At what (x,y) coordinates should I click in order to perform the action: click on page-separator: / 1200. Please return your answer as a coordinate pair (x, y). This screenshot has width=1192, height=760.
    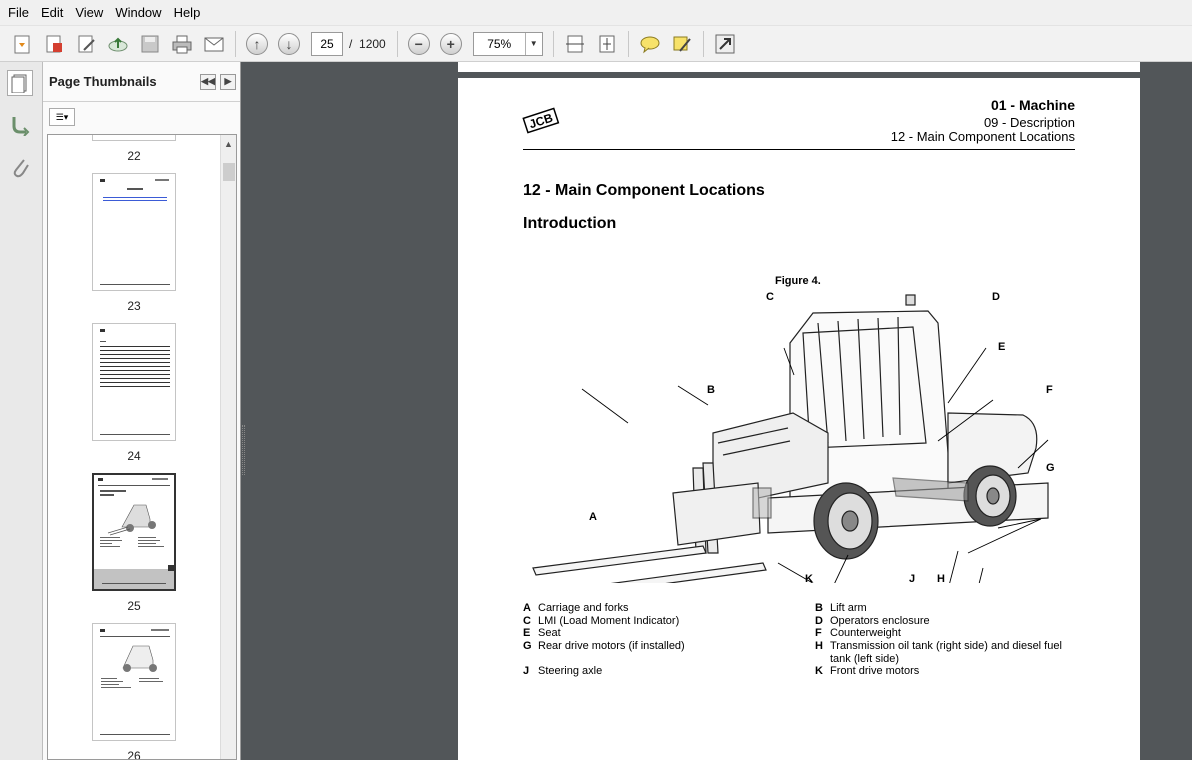
    Looking at the image, I should click on (367, 44).